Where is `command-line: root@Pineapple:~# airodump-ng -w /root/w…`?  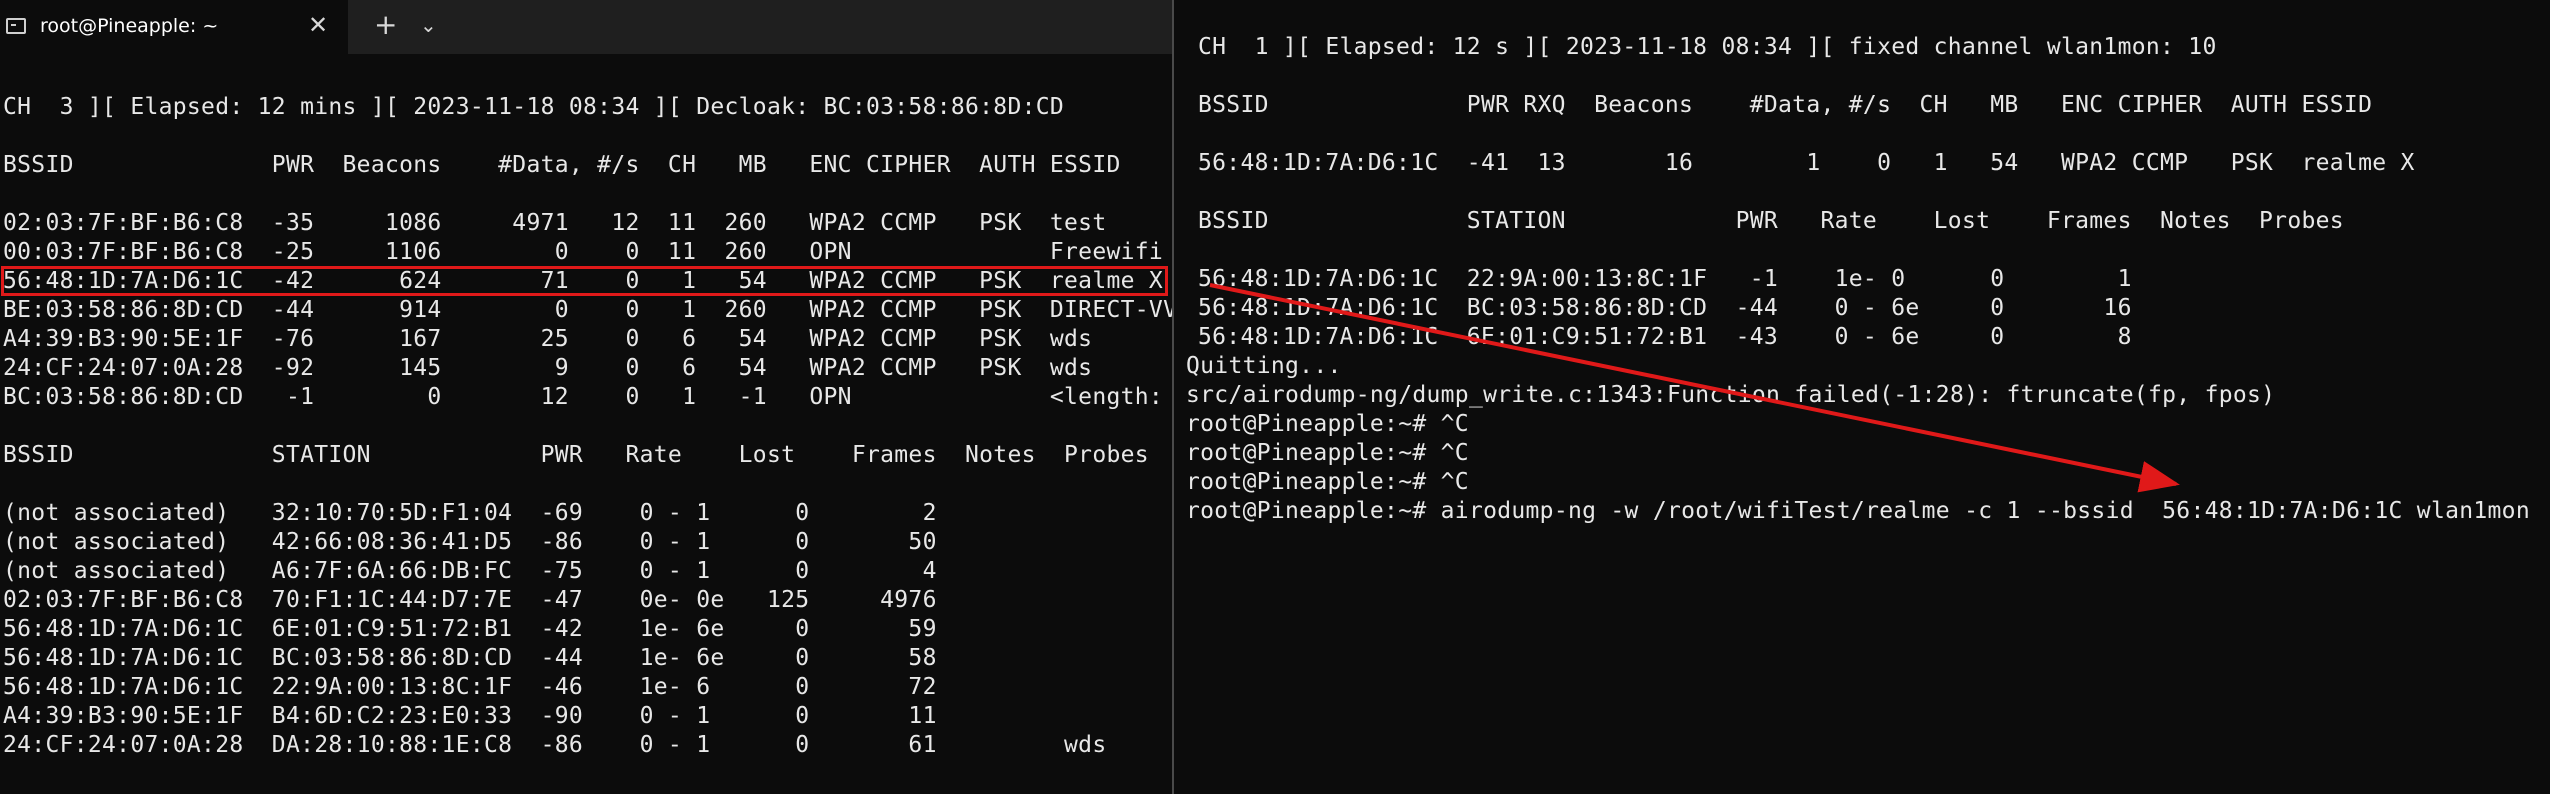
command-line: root@Pineapple:~# airodump-ng -w /root/w… is located at coordinates (1858, 511).